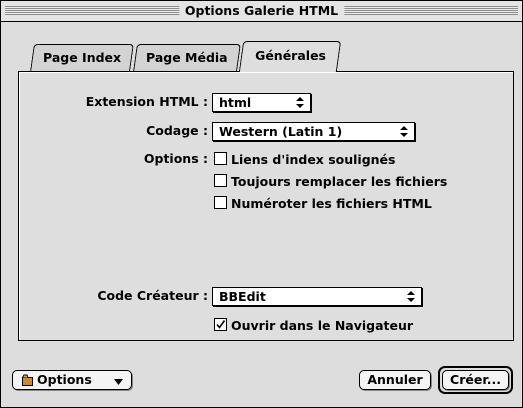  What do you see at coordinates (261, 102) in the screenshot?
I see `extension-popup: html` at bounding box center [261, 102].